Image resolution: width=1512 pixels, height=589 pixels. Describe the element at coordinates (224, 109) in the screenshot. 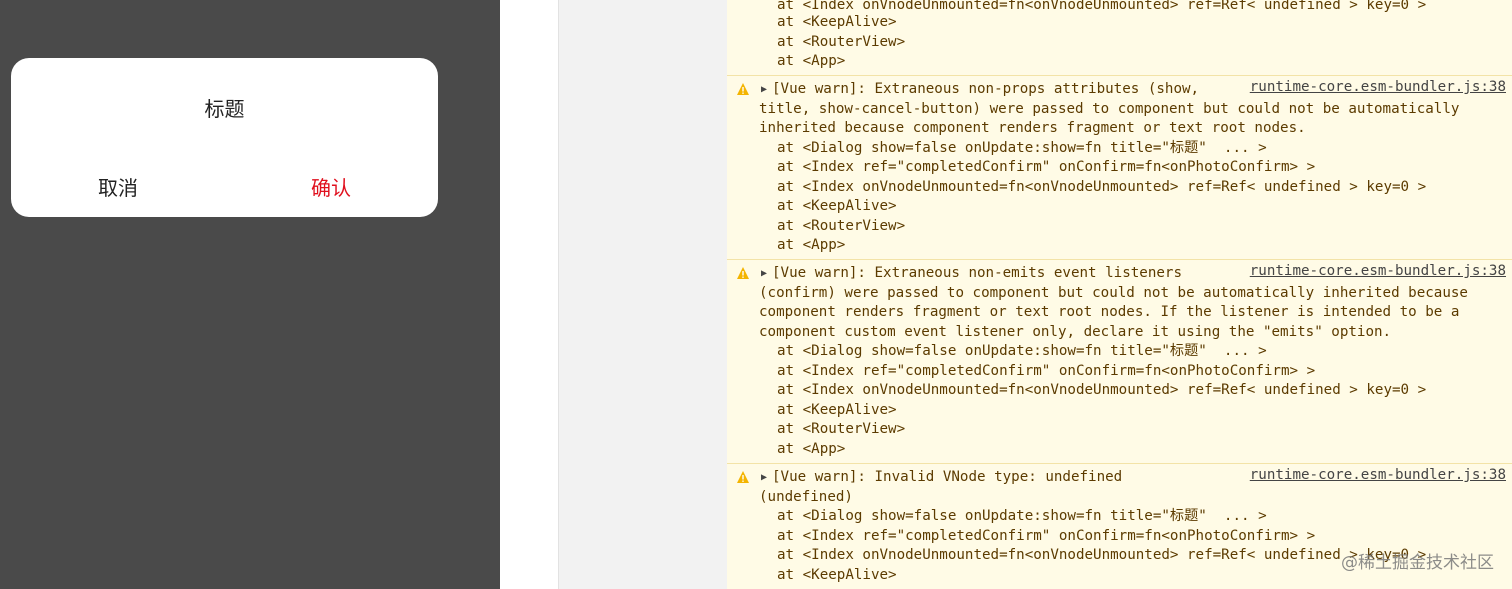

I see `dialog-title: 标题` at that location.